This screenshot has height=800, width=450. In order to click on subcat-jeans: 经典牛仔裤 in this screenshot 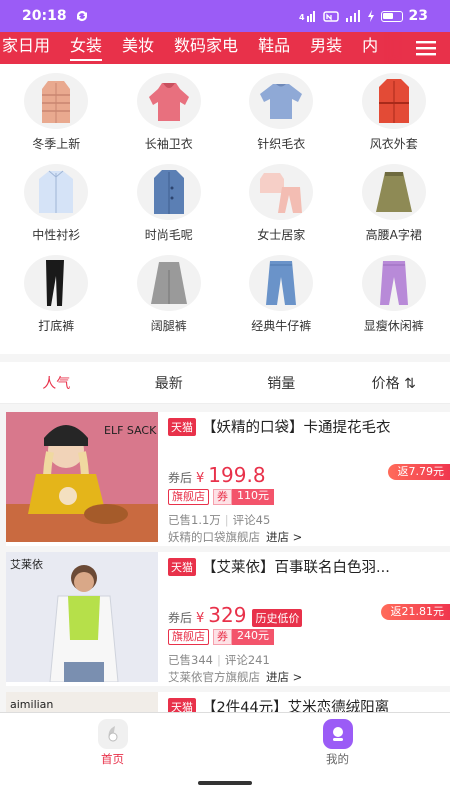, I will do `click(281, 293)`.